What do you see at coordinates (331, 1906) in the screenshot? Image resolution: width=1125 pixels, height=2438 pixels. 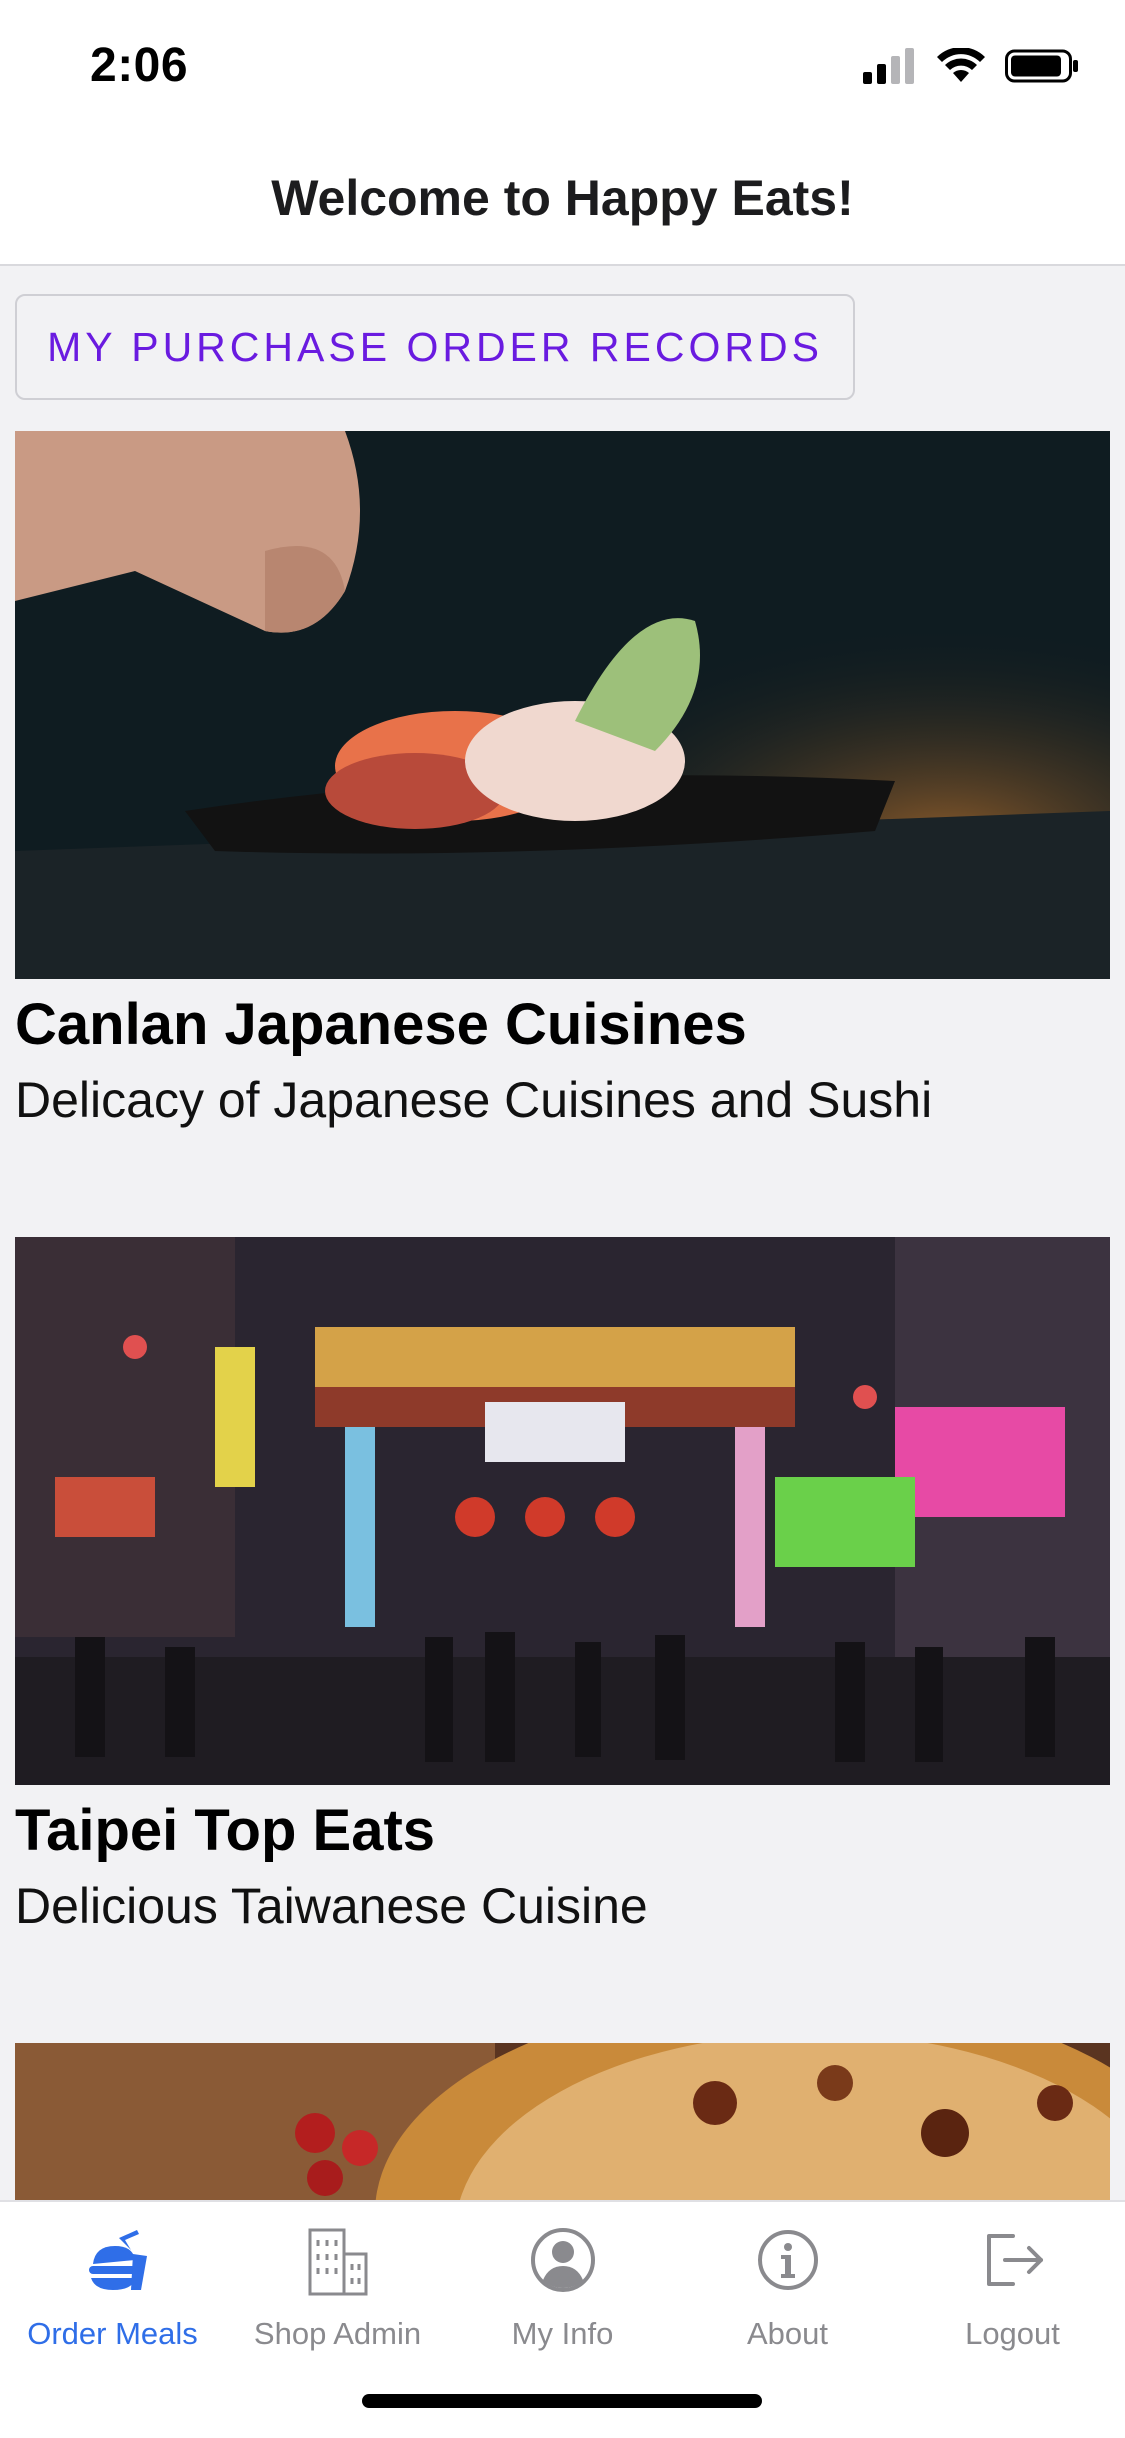 I see `restaurant-description: Delicious Taiwanese Cuisine` at bounding box center [331, 1906].